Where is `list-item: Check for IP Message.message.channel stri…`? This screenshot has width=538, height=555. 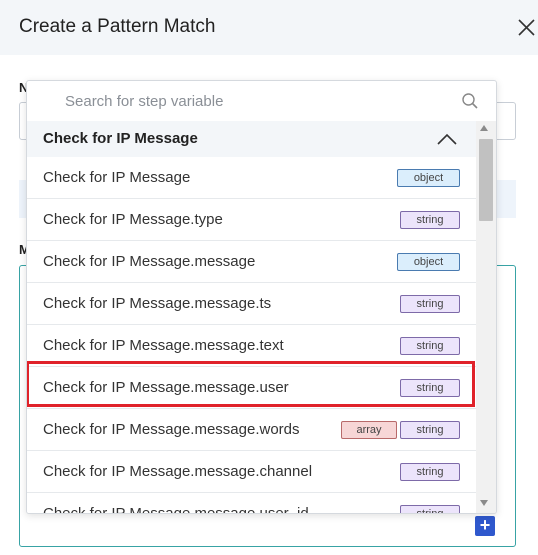
list-item: Check for IP Message.message.channel stri… is located at coordinates (251, 472).